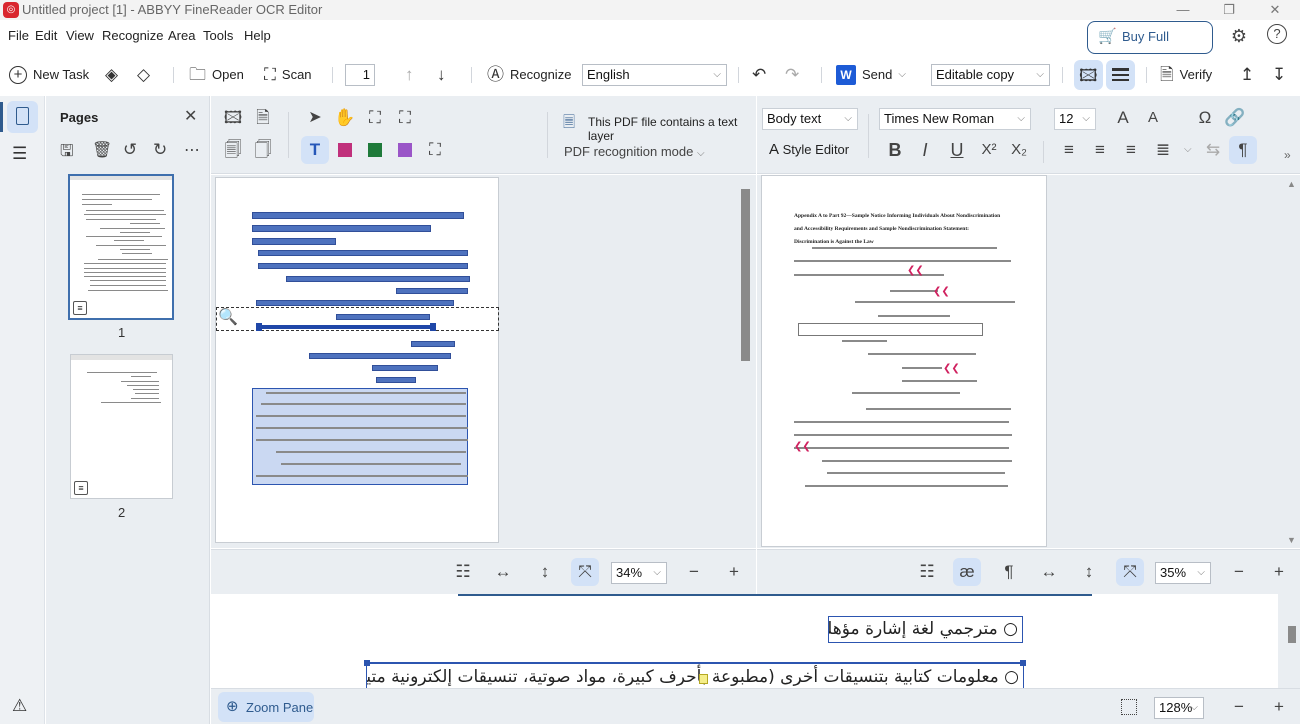  Describe the element at coordinates (1075, 119) in the screenshot. I see `font-size-select: 12 ⌵` at that location.